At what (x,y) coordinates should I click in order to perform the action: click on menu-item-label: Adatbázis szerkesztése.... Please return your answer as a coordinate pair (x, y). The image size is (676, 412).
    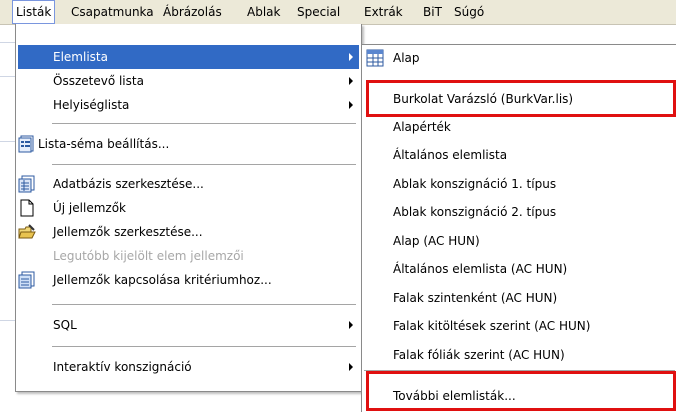
    Looking at the image, I should click on (128, 184).